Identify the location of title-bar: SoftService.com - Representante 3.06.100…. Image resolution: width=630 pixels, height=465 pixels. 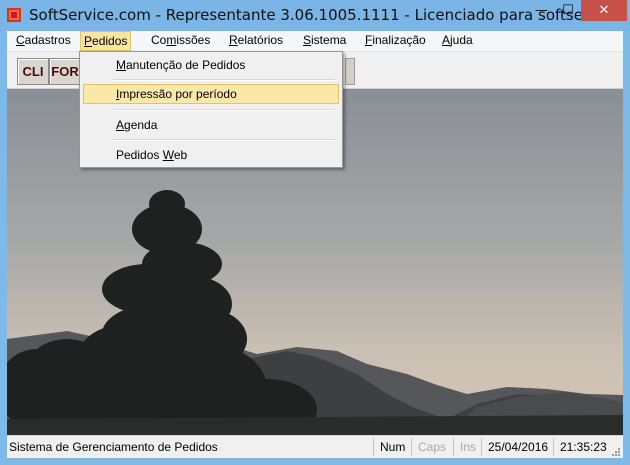
(315, 15).